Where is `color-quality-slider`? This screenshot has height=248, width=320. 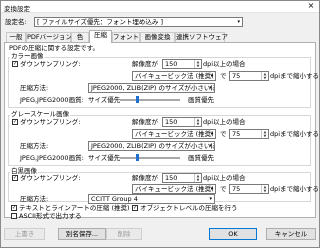 color-quality-slider is located at coordinates (150, 100).